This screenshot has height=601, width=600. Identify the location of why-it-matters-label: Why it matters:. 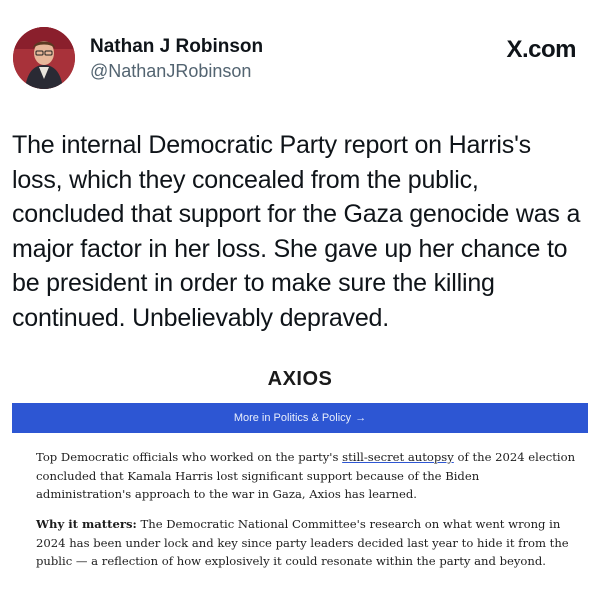
(86, 524).